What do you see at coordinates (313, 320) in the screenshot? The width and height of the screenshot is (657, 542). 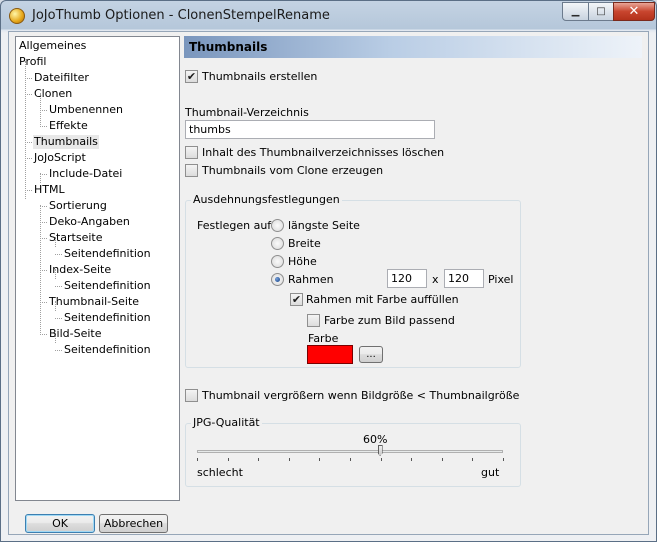 I see `color-matches-image-checkbox` at bounding box center [313, 320].